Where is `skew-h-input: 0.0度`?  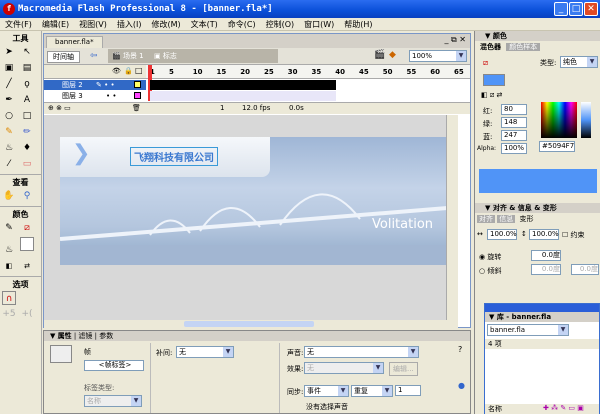 skew-h-input: 0.0度 is located at coordinates (546, 269).